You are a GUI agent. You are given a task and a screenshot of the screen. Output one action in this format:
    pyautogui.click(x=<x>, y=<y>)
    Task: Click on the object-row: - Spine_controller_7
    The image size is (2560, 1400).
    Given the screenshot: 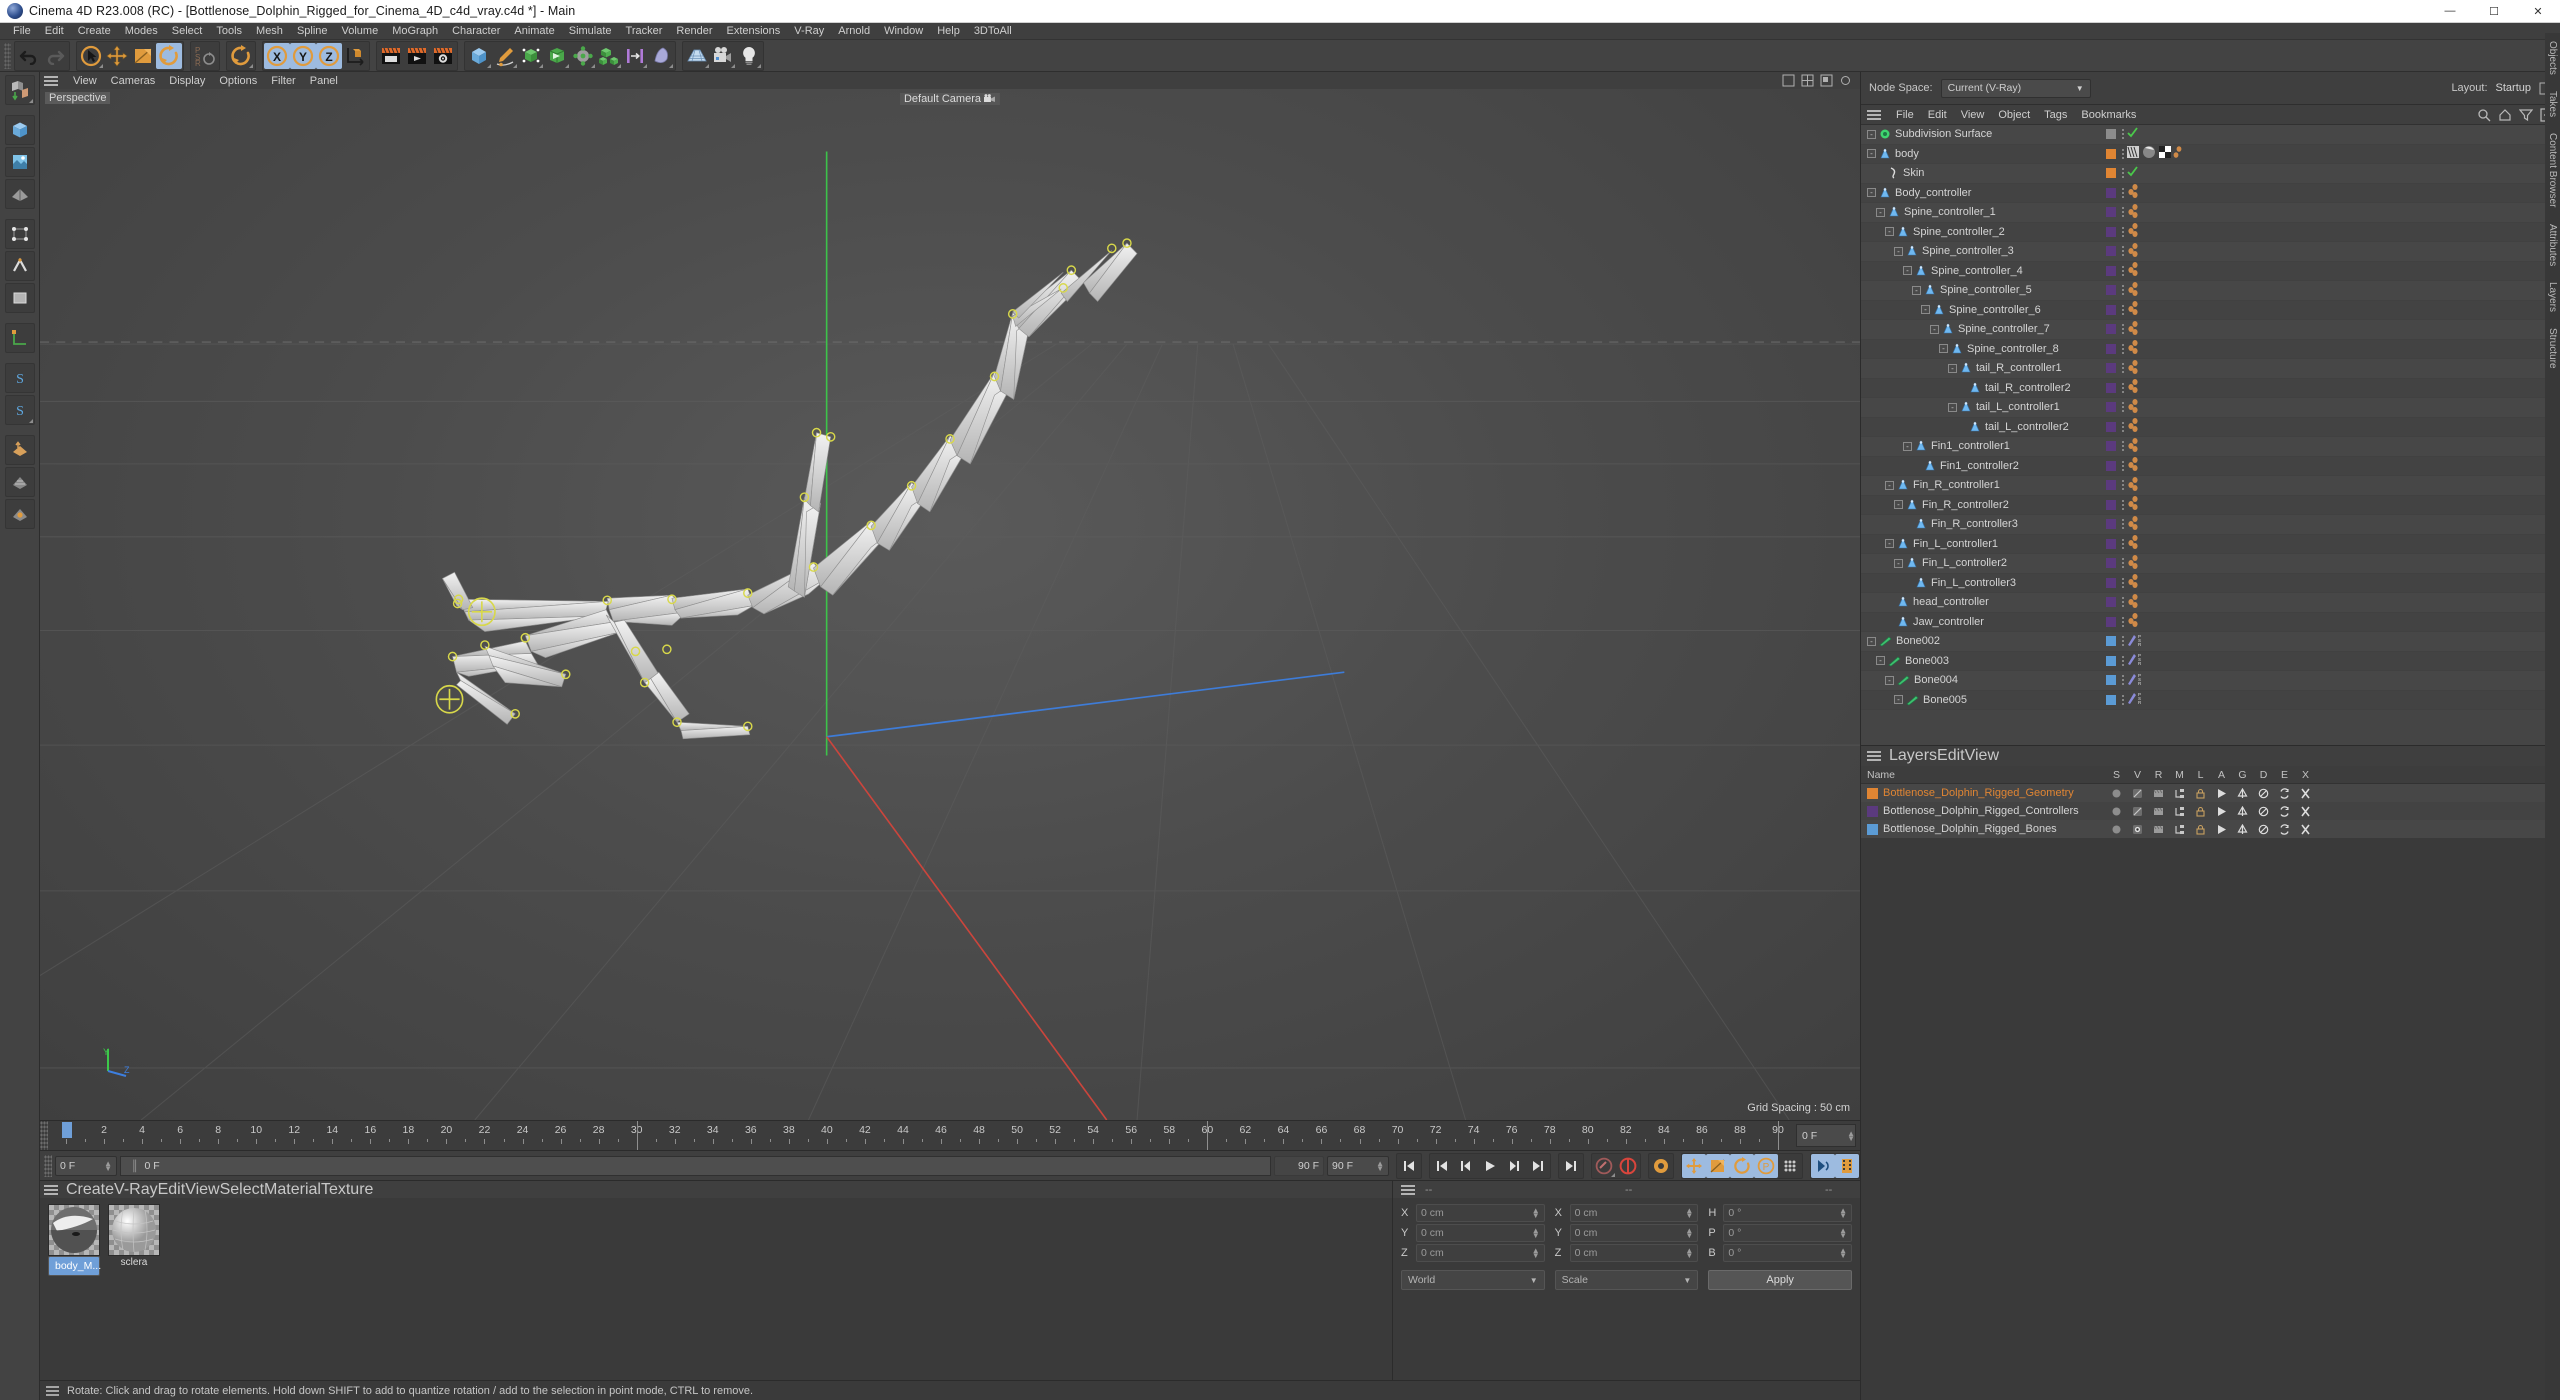 What is the action you would take?
    pyautogui.click(x=2210, y=330)
    